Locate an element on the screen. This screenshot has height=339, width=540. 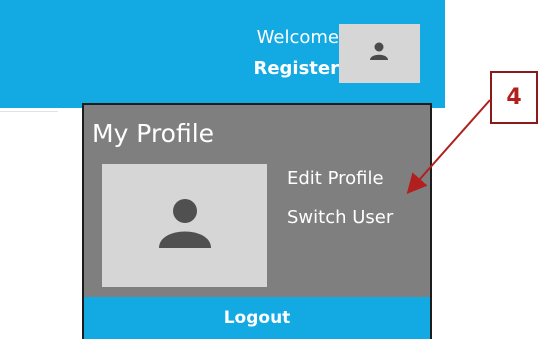
register-link: Register is located at coordinates (279, 69).